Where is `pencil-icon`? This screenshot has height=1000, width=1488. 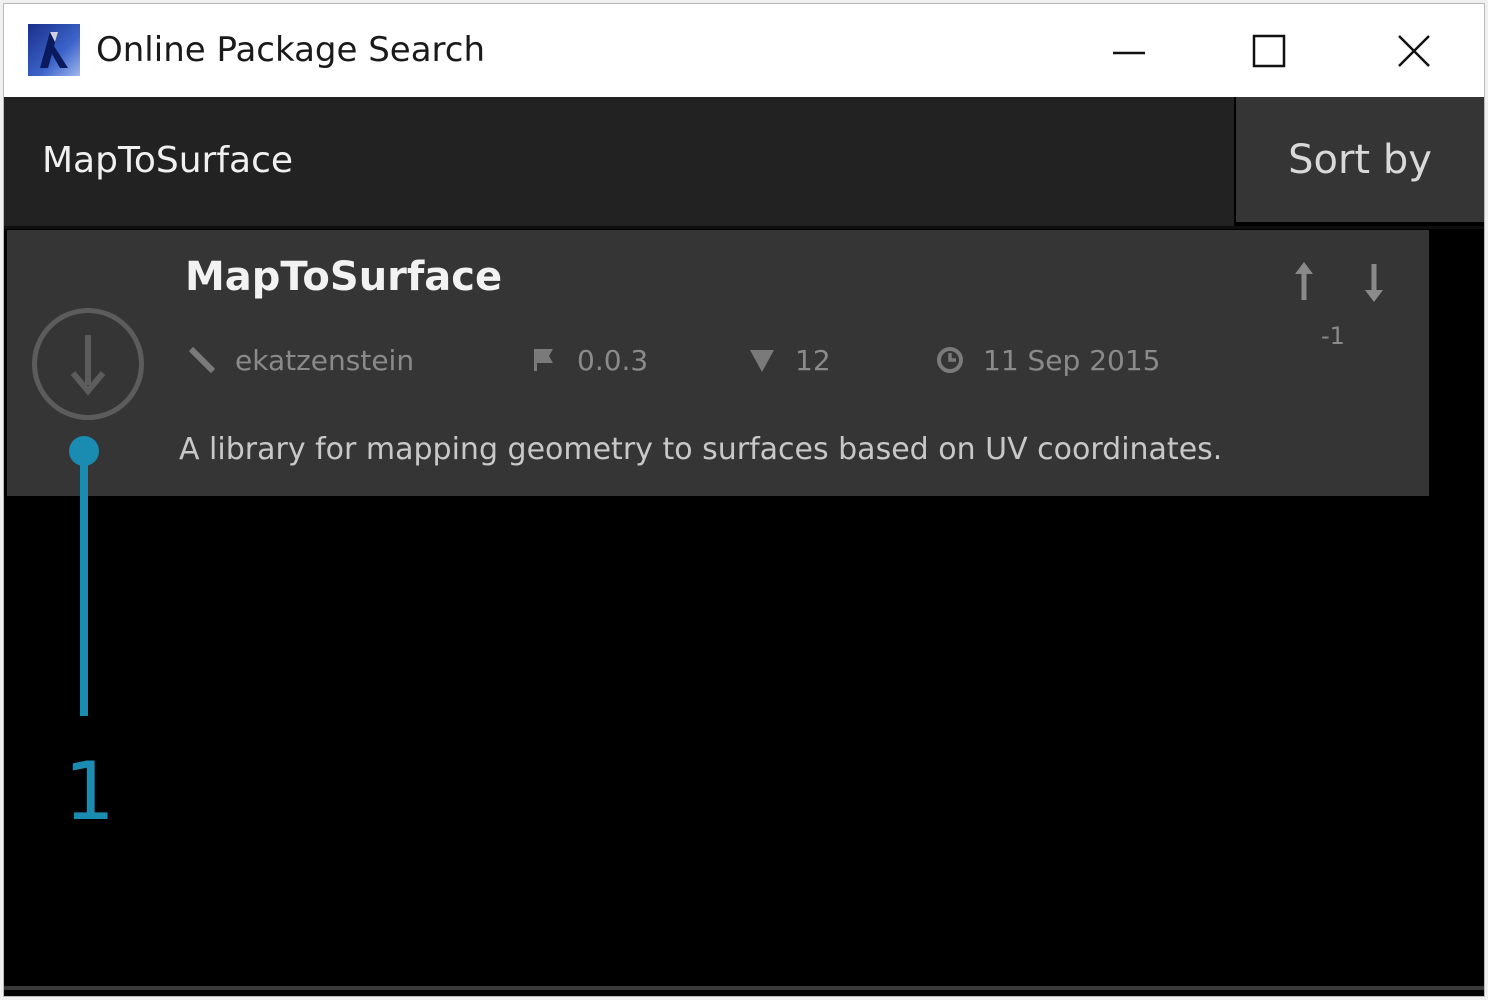 pencil-icon is located at coordinates (202, 360).